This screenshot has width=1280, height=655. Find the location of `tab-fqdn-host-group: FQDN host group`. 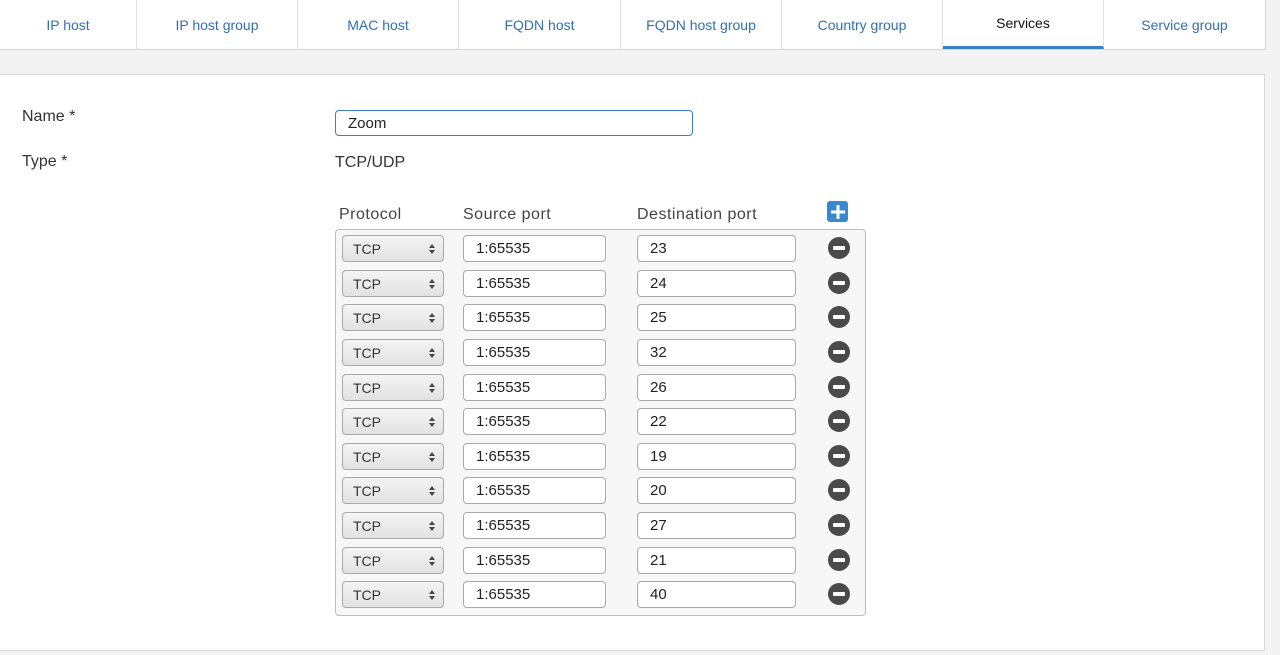

tab-fqdn-host-group: FQDN host group is located at coordinates (701, 24).